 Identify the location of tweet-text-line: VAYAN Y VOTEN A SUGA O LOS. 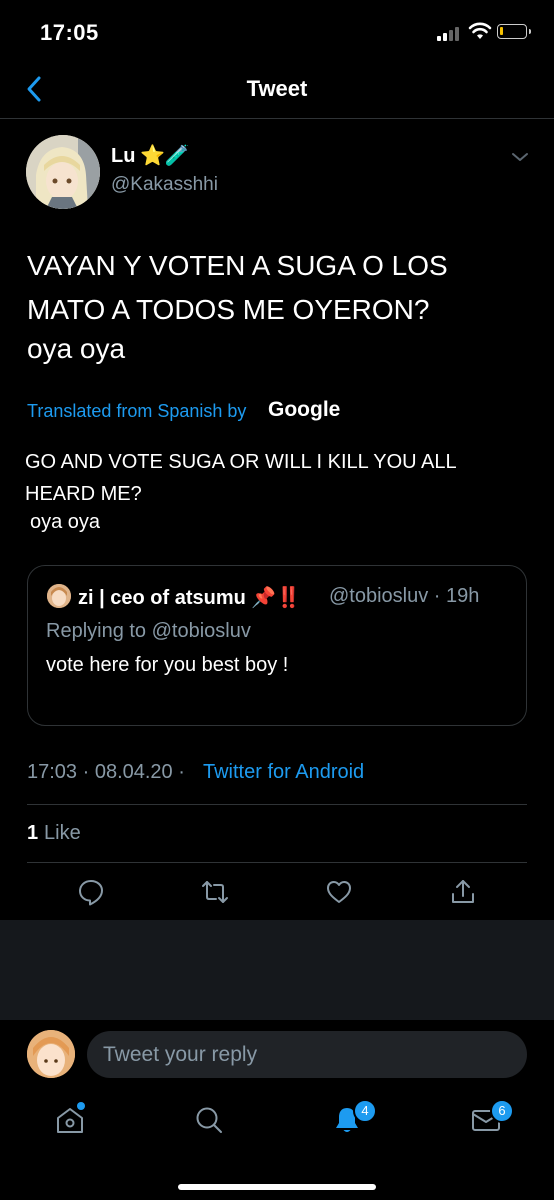
(237, 265).